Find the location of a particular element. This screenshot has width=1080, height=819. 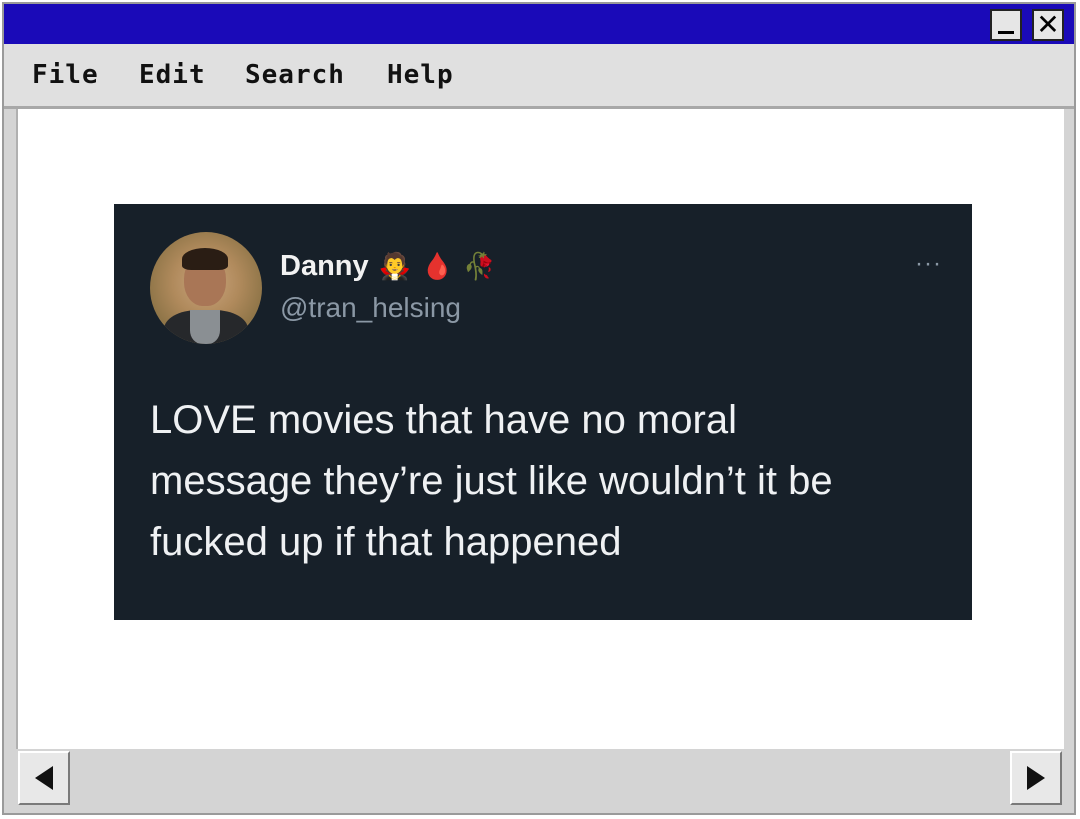

tweet-author-row: Danny 🧛 🩸 🥀 is located at coordinates (388, 266).